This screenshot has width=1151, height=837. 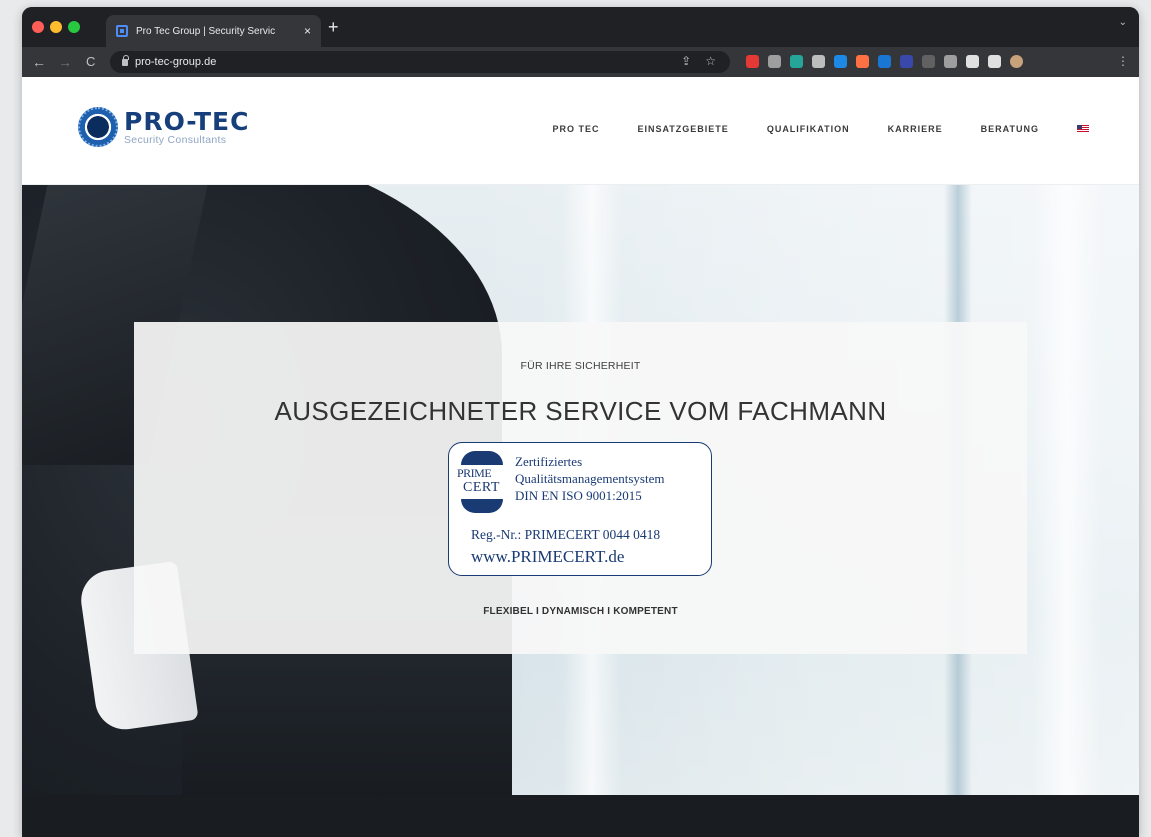 I want to click on cert-line-3: DIN EN ISO 9001:2015, so click(x=578, y=495).